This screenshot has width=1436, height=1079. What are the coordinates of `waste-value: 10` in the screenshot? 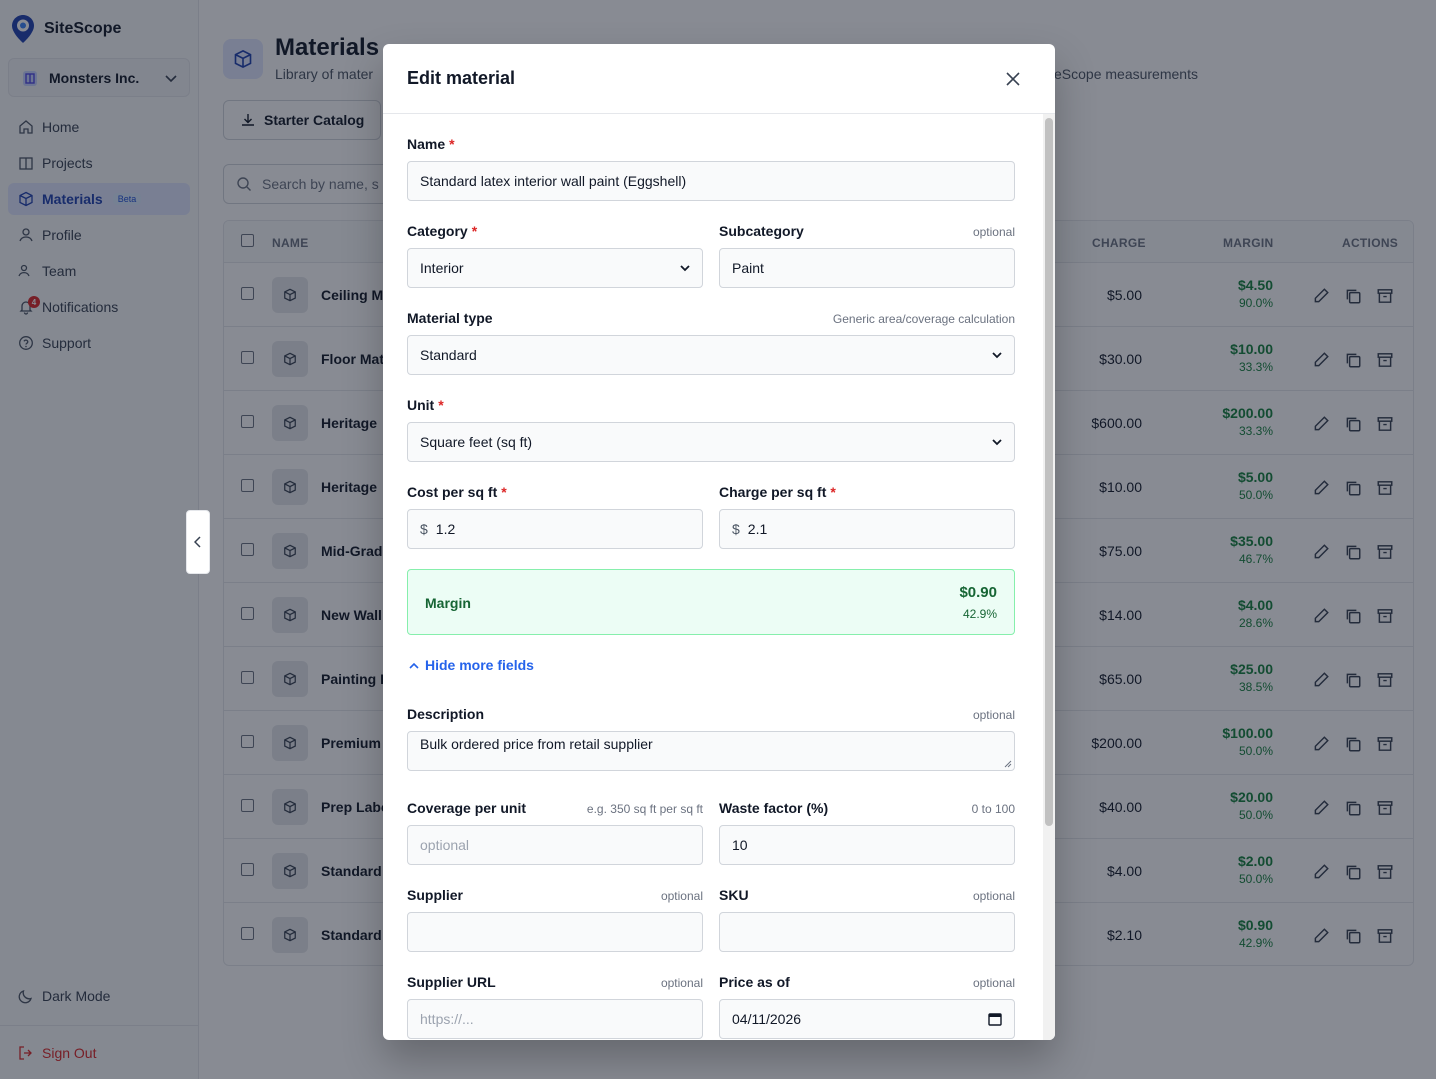 It's located at (740, 845).